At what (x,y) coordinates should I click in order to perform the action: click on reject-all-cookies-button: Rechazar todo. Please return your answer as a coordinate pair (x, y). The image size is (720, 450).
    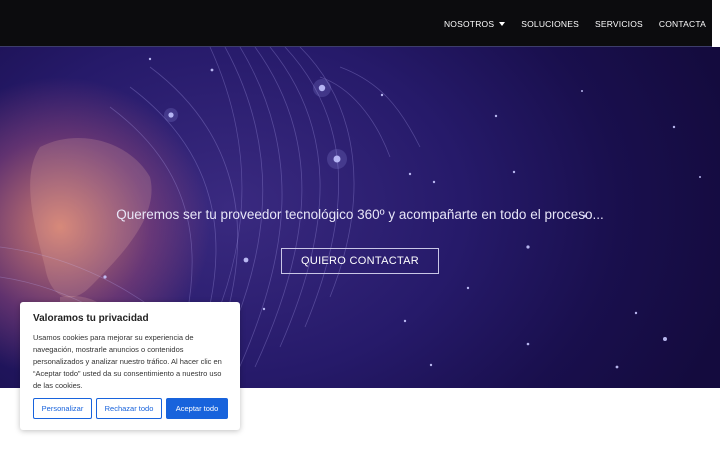
    Looking at the image, I should click on (129, 408).